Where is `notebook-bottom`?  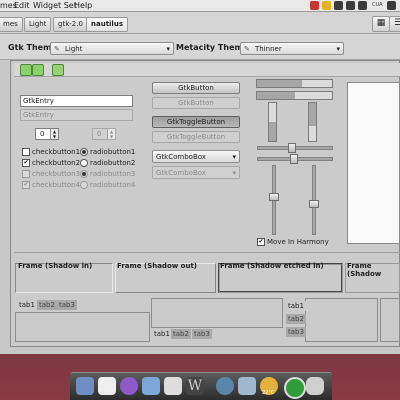 notebook-bottom is located at coordinates (217, 313).